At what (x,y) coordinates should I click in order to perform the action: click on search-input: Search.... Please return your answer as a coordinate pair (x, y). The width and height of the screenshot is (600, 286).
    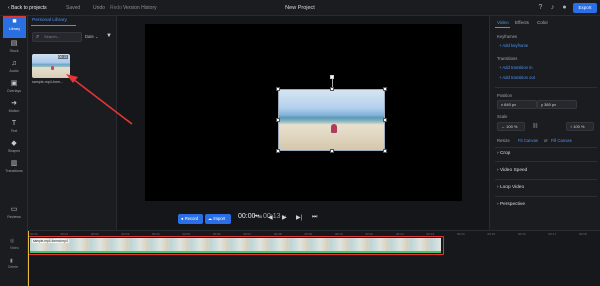
    Looking at the image, I should click on (57, 37).